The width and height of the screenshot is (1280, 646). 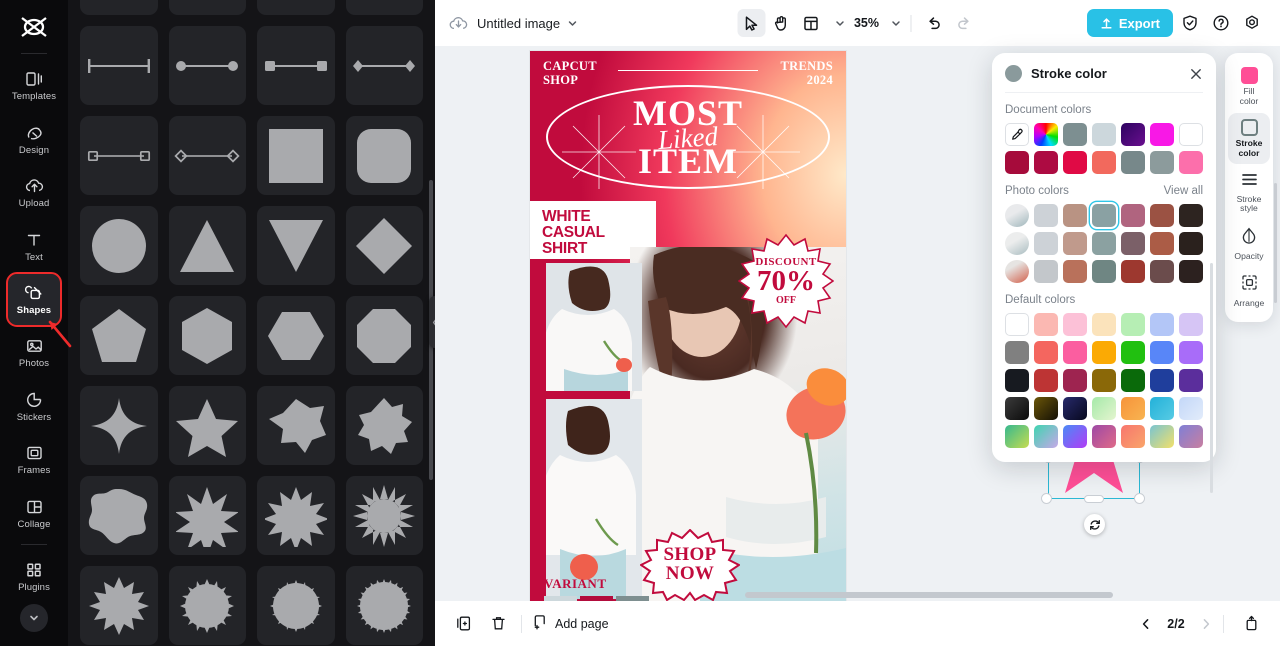 I want to click on resize-handle-bottom-left, so click(x=1046, y=498).